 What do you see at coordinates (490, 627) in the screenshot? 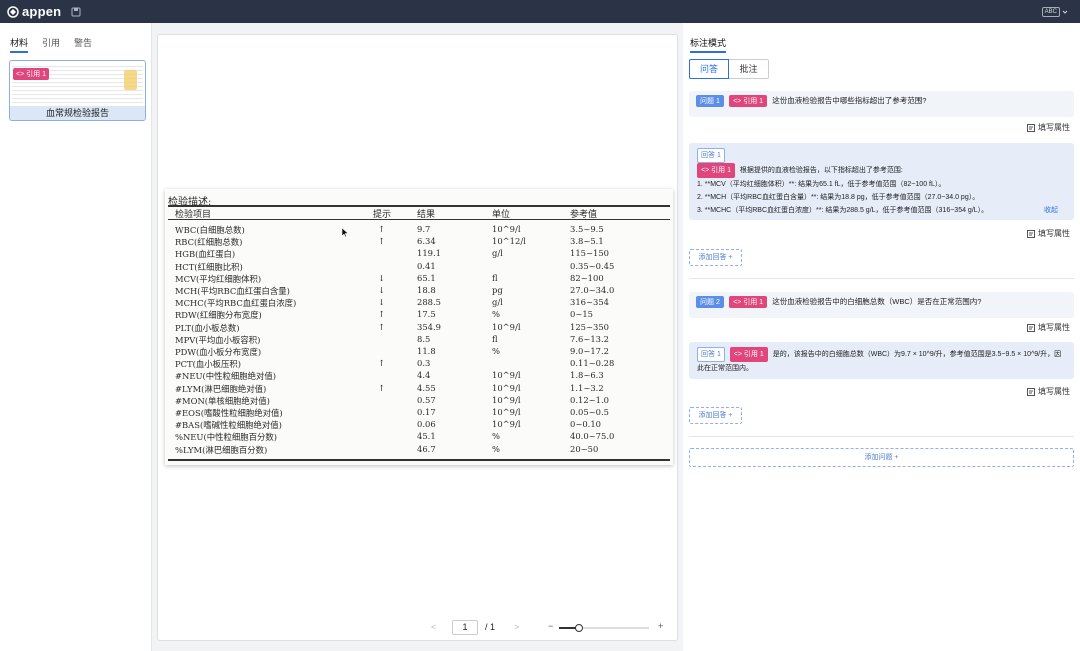
I see `page-total: / 1` at bounding box center [490, 627].